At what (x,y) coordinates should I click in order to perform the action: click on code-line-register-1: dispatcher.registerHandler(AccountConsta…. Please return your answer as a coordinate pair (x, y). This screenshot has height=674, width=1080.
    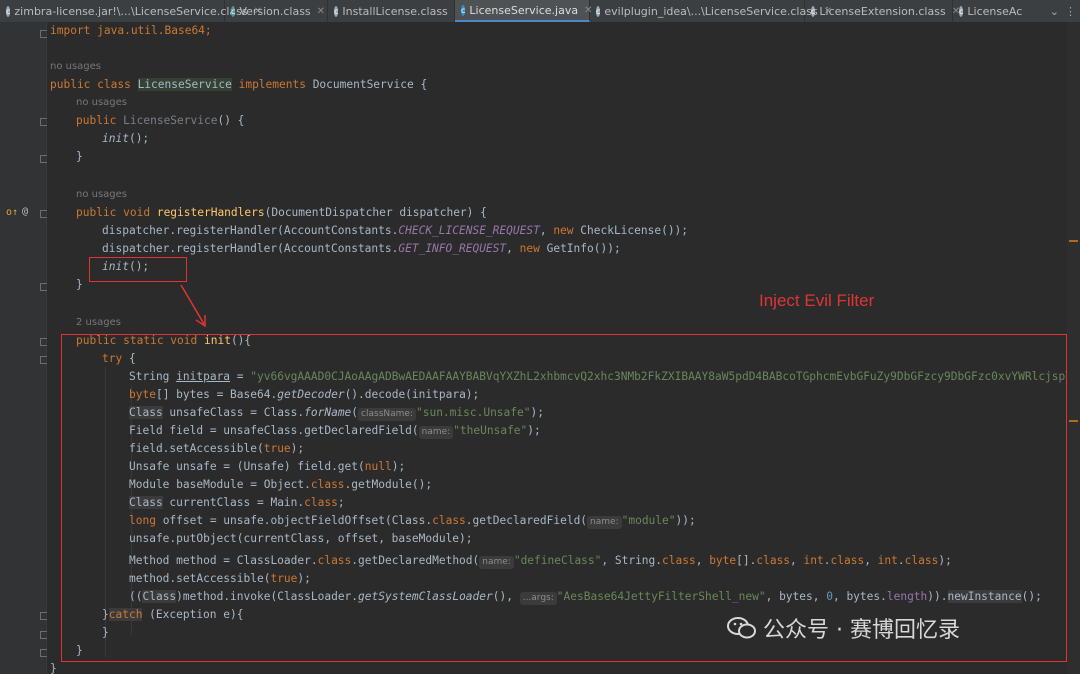
    Looking at the image, I should click on (395, 231).